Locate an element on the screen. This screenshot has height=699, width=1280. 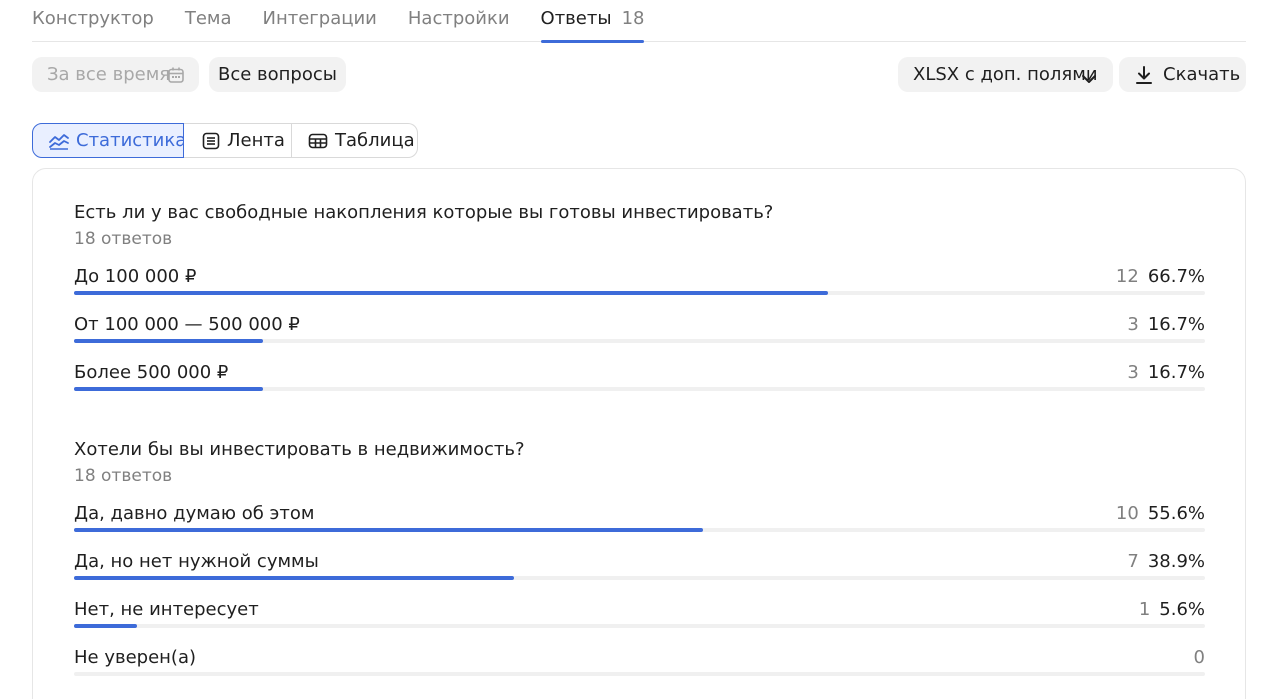
download-label: Скачать is located at coordinates (1202, 74).